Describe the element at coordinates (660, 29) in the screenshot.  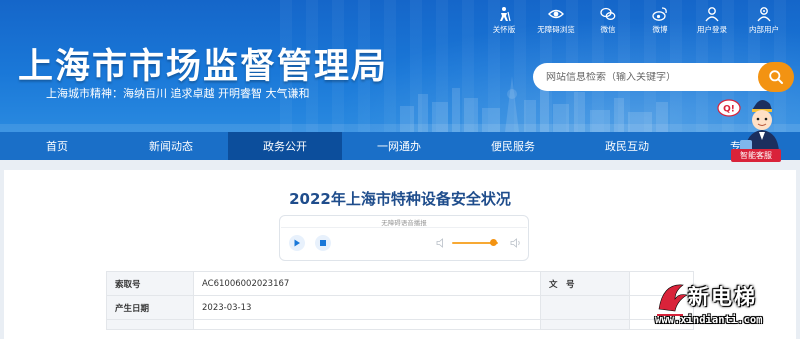
I see `weibo-label: 微博` at that location.